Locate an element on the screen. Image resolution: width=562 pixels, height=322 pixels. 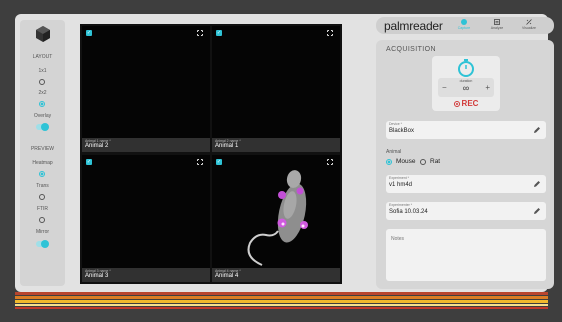
stopwatch-icon is located at coordinates (466, 68).